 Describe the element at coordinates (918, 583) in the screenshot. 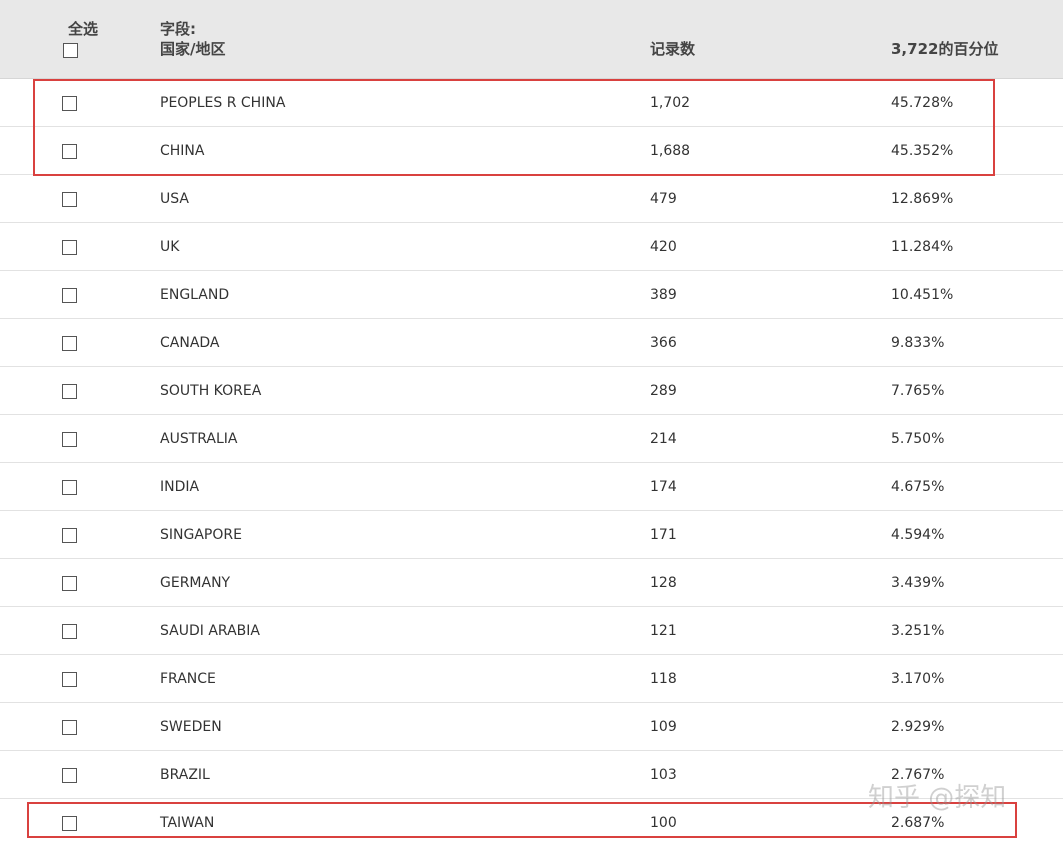

I see `percent-value: 3.439%` at that location.